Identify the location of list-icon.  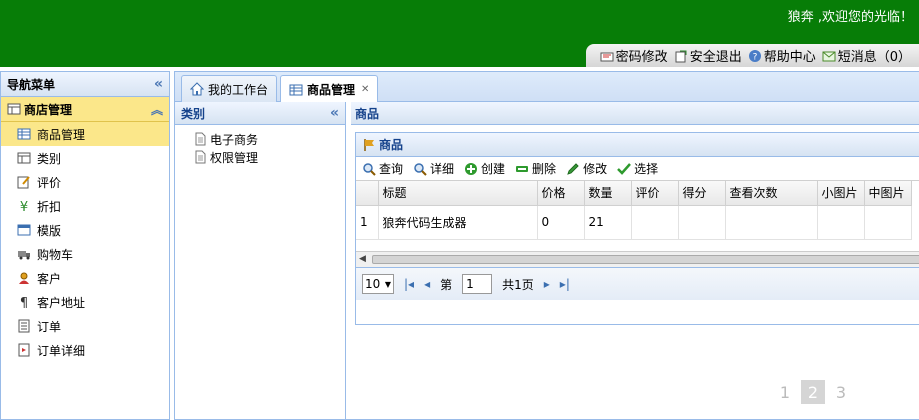
(24, 326).